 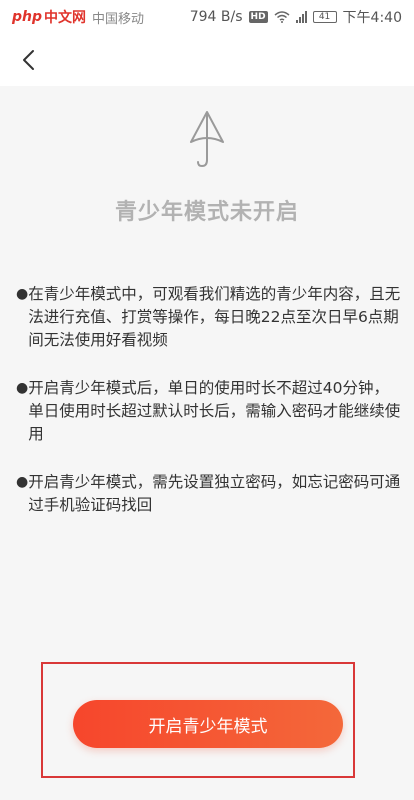 I want to click on wifi-icon, so click(x=282, y=17).